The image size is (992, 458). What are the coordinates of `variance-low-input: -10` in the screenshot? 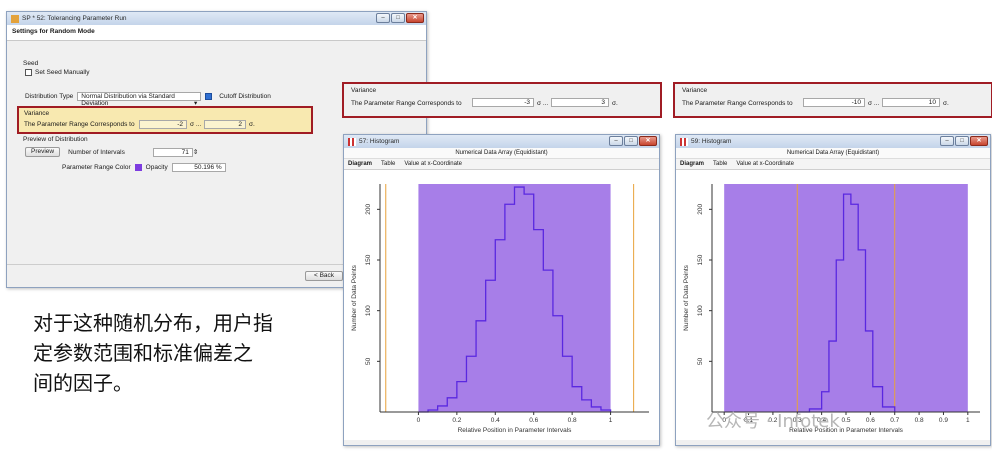 It's located at (834, 102).